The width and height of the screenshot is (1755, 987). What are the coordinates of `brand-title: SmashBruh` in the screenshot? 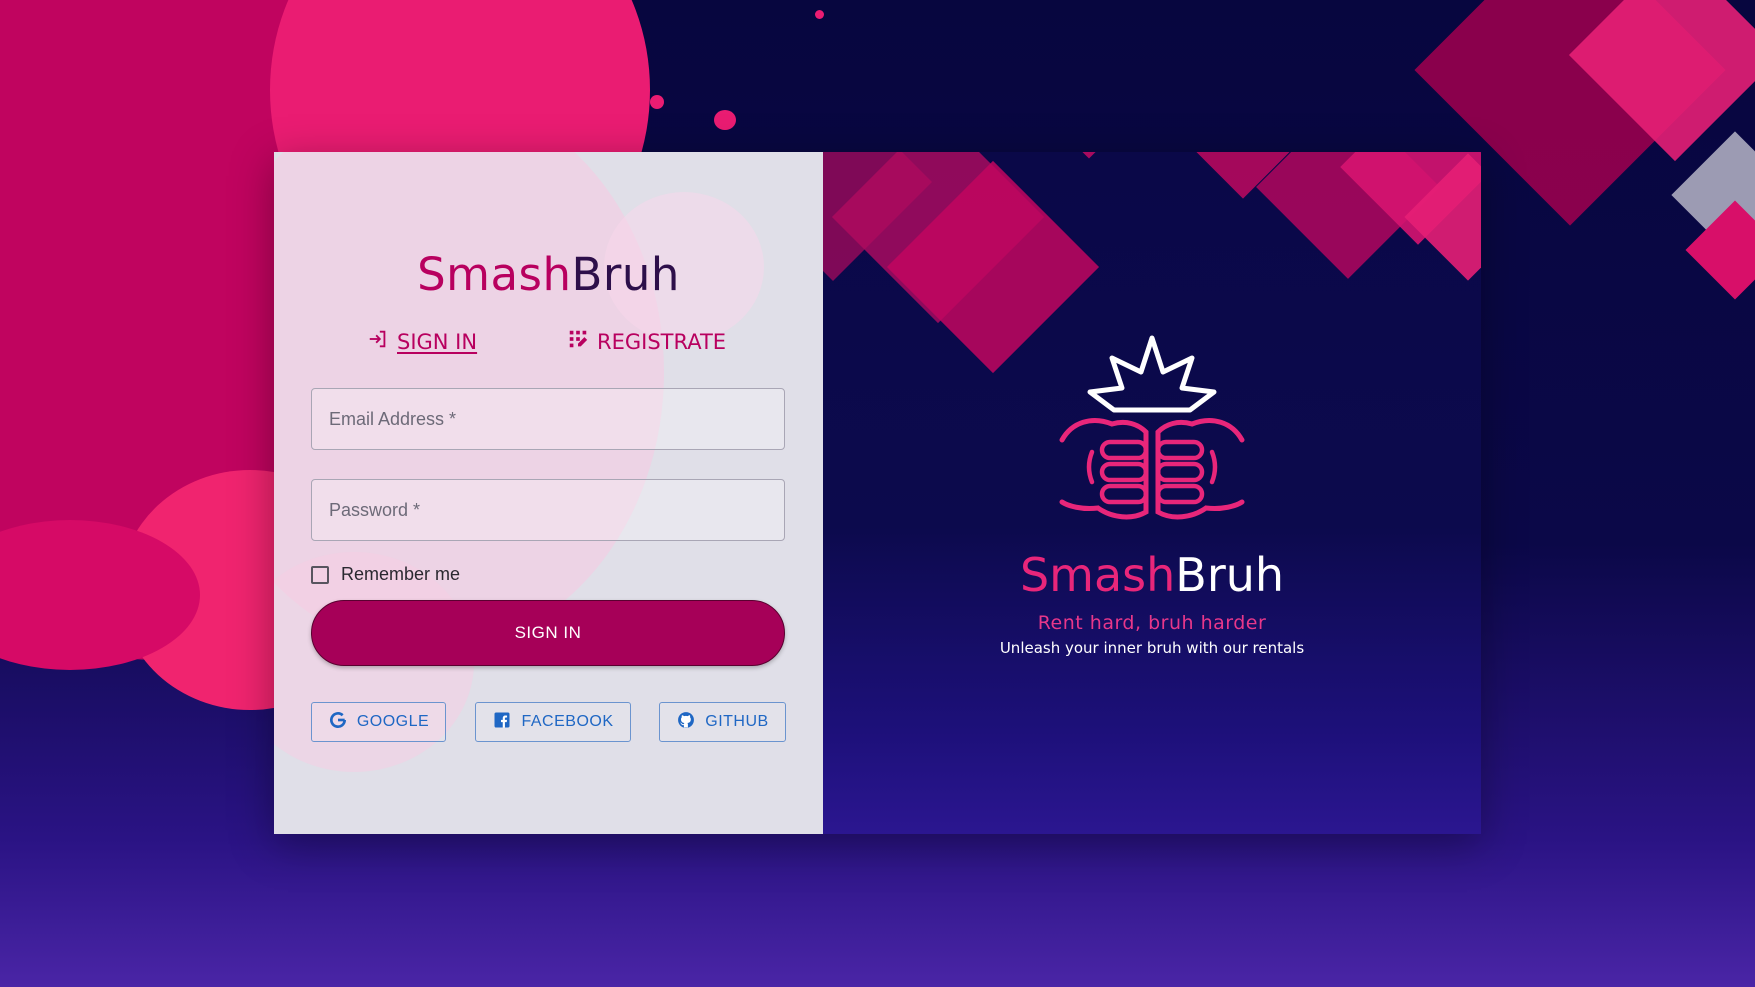 It's located at (548, 274).